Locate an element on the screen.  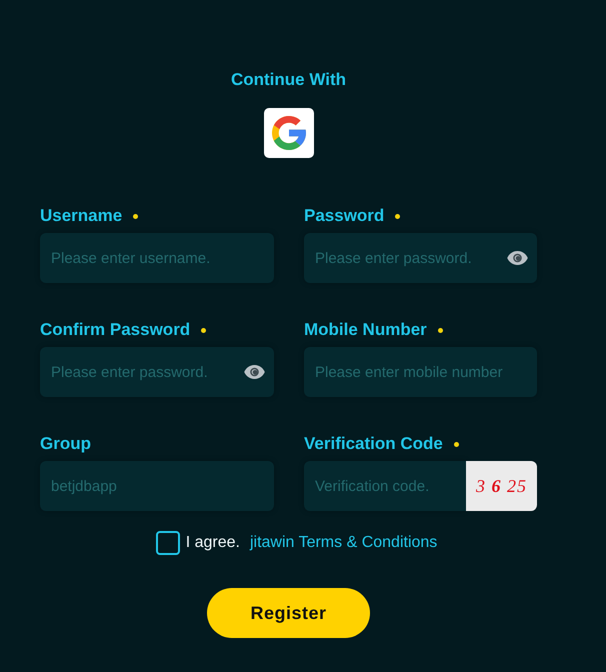
captcha-image: 3 6 25 is located at coordinates (501, 486).